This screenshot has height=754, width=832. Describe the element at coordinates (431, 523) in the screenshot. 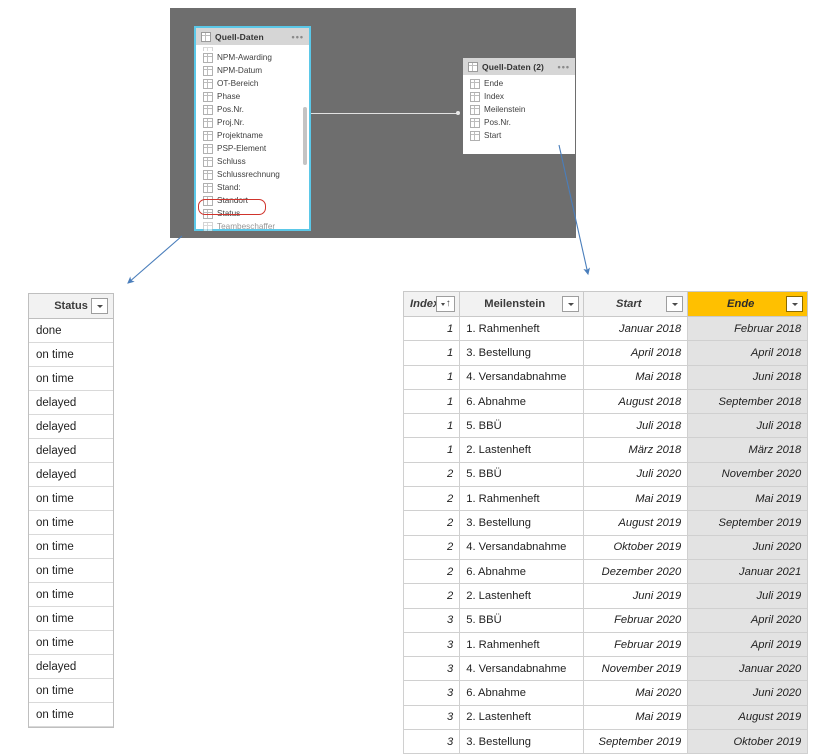

I see `cell-index: 2` at that location.